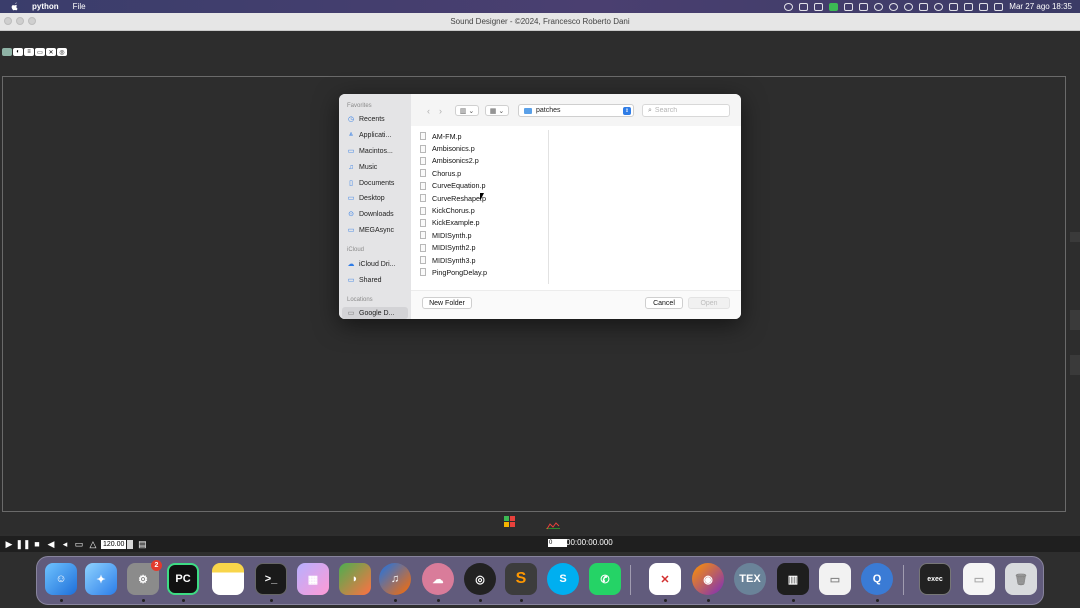  What do you see at coordinates (510, 522) in the screenshot?
I see `colorful-blocks-icon` at bounding box center [510, 522].